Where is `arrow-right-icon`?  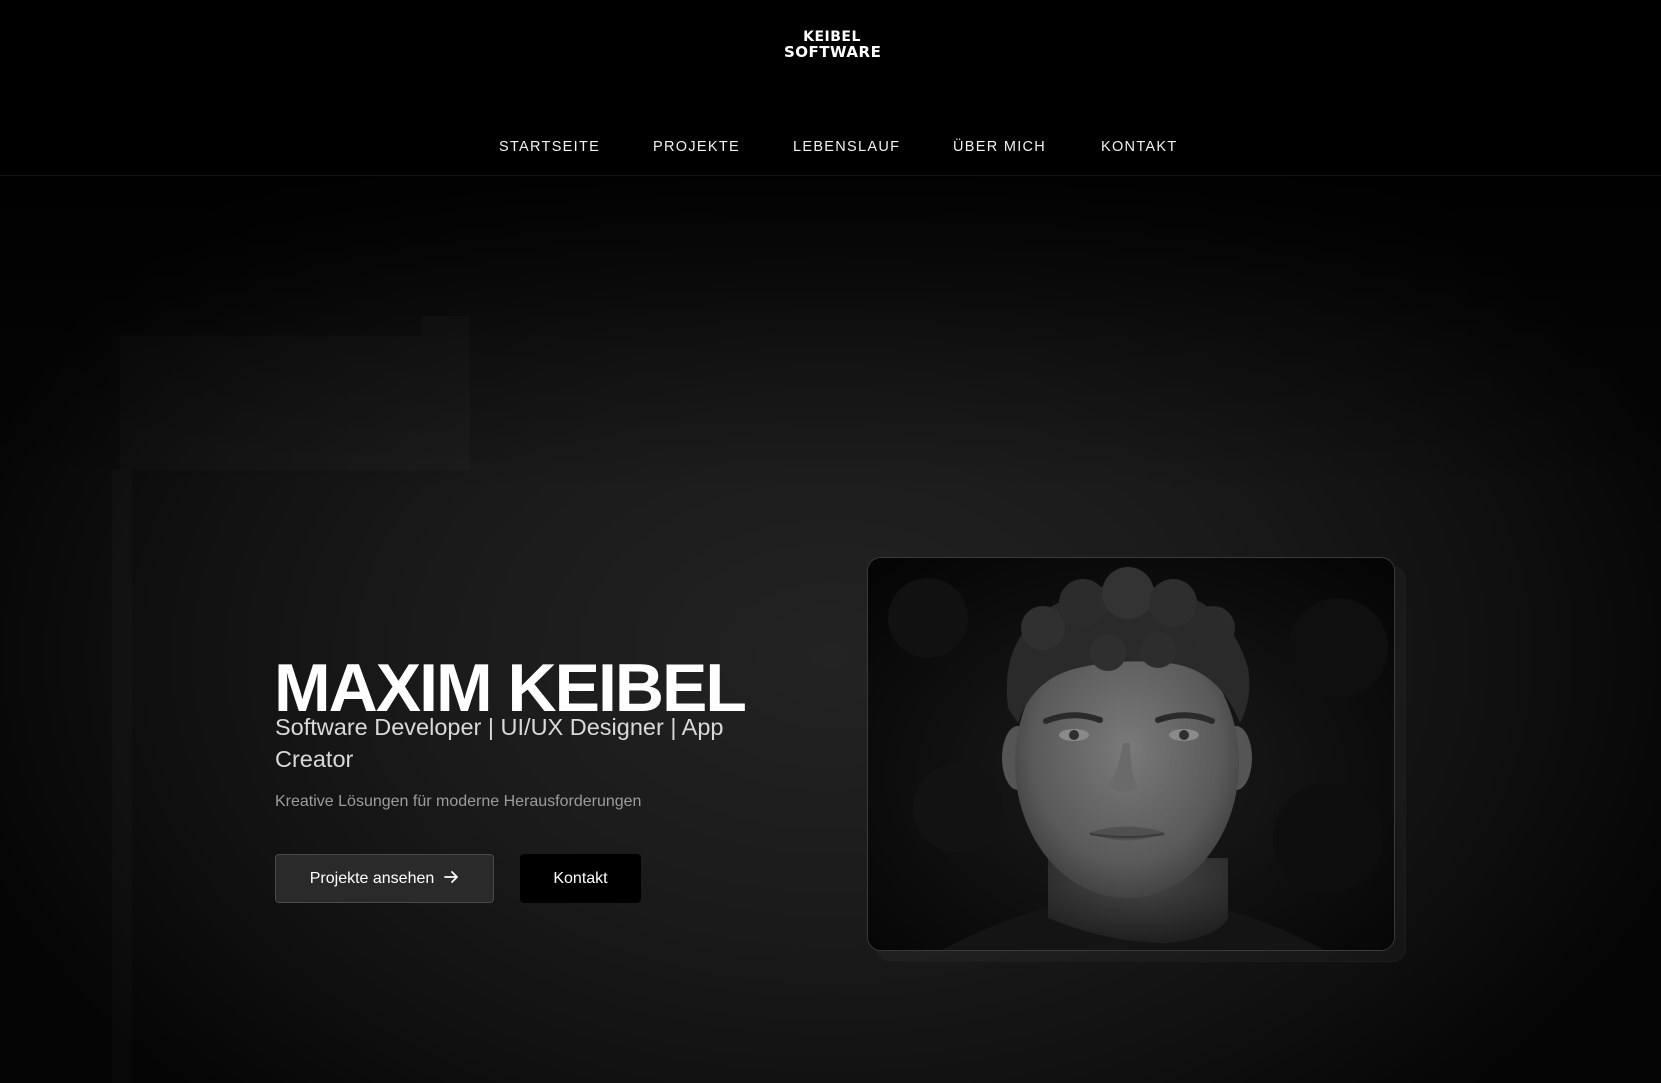
arrow-right-icon is located at coordinates (451, 879).